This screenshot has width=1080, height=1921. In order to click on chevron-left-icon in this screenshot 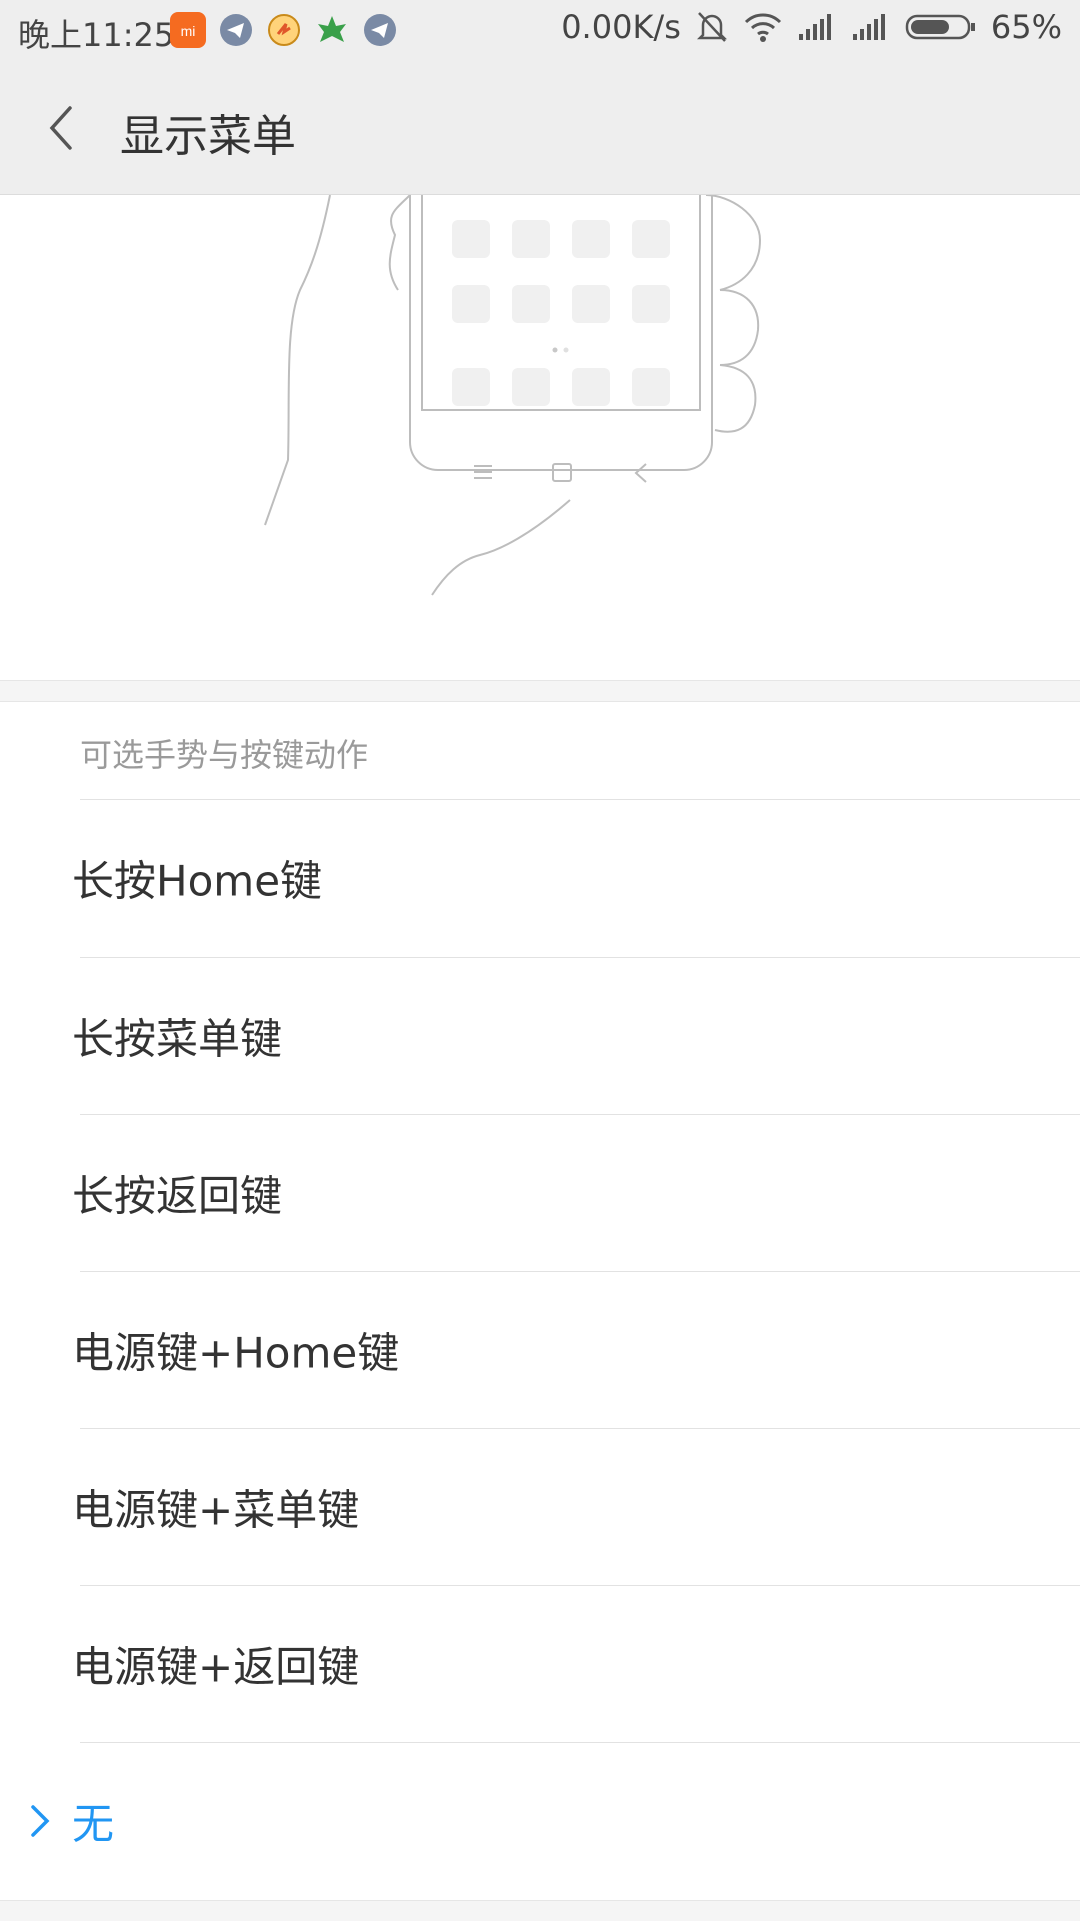, I will do `click(60, 128)`.